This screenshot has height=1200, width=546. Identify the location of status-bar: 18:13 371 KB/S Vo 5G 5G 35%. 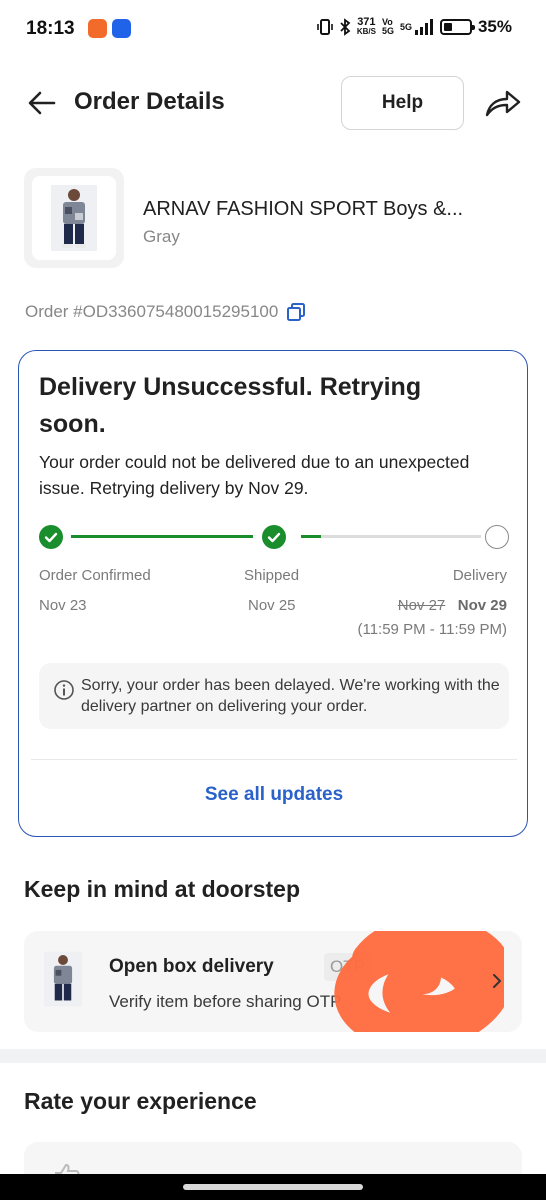
(273, 30).